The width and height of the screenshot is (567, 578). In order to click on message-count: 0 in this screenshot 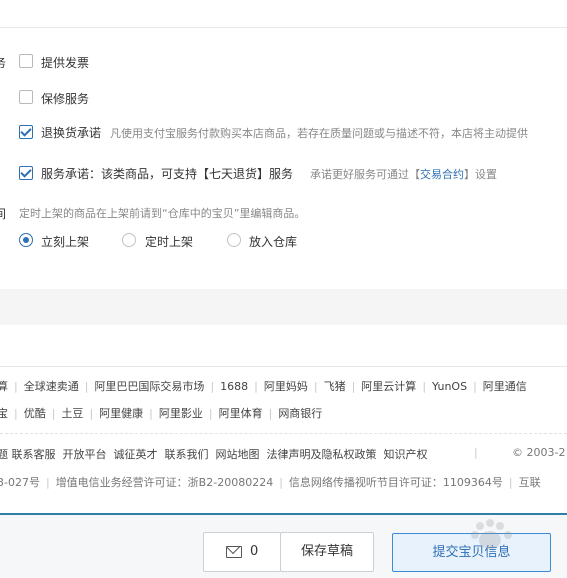, I will do `click(254, 551)`.